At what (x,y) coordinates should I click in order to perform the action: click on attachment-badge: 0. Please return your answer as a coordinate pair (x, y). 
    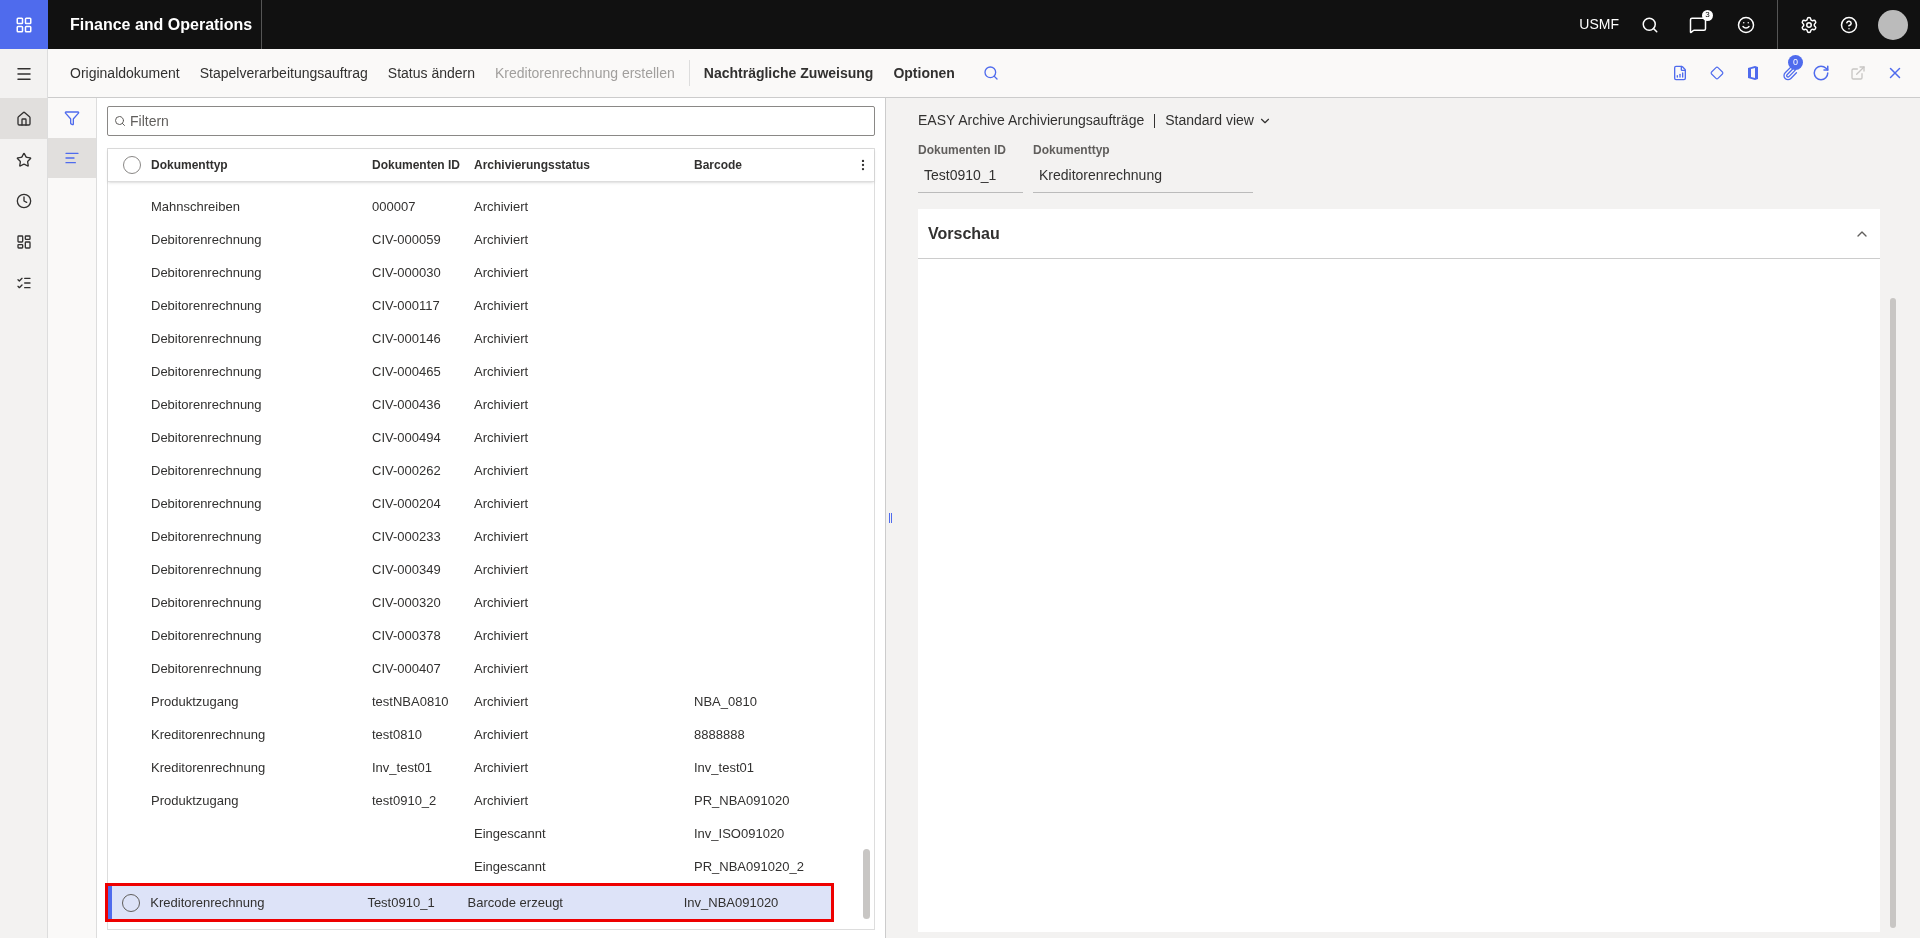
    Looking at the image, I should click on (1795, 62).